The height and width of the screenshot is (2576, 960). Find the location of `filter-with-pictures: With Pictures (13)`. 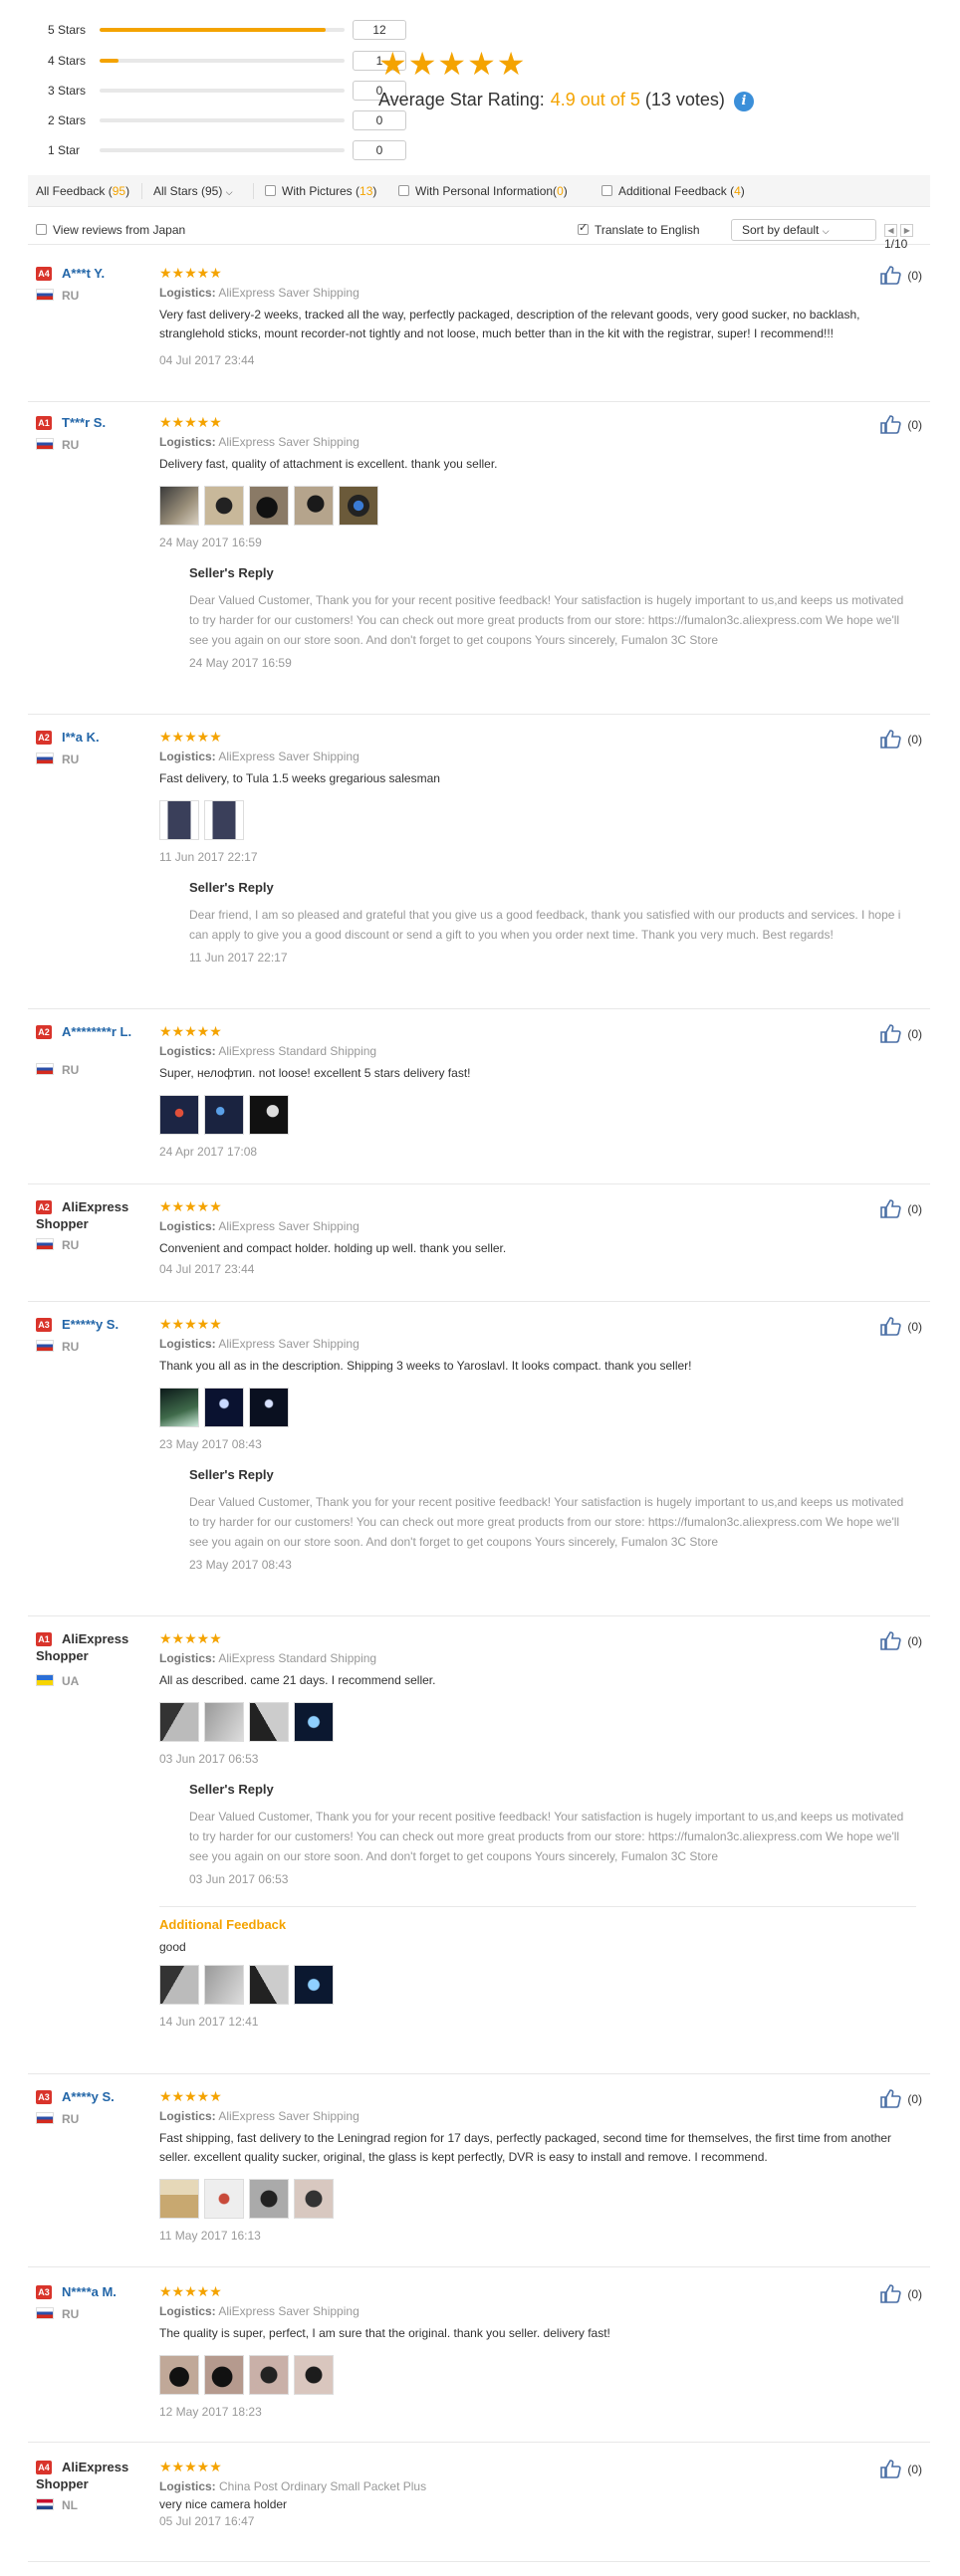

filter-with-pictures: With Pictures (13) is located at coordinates (320, 191).